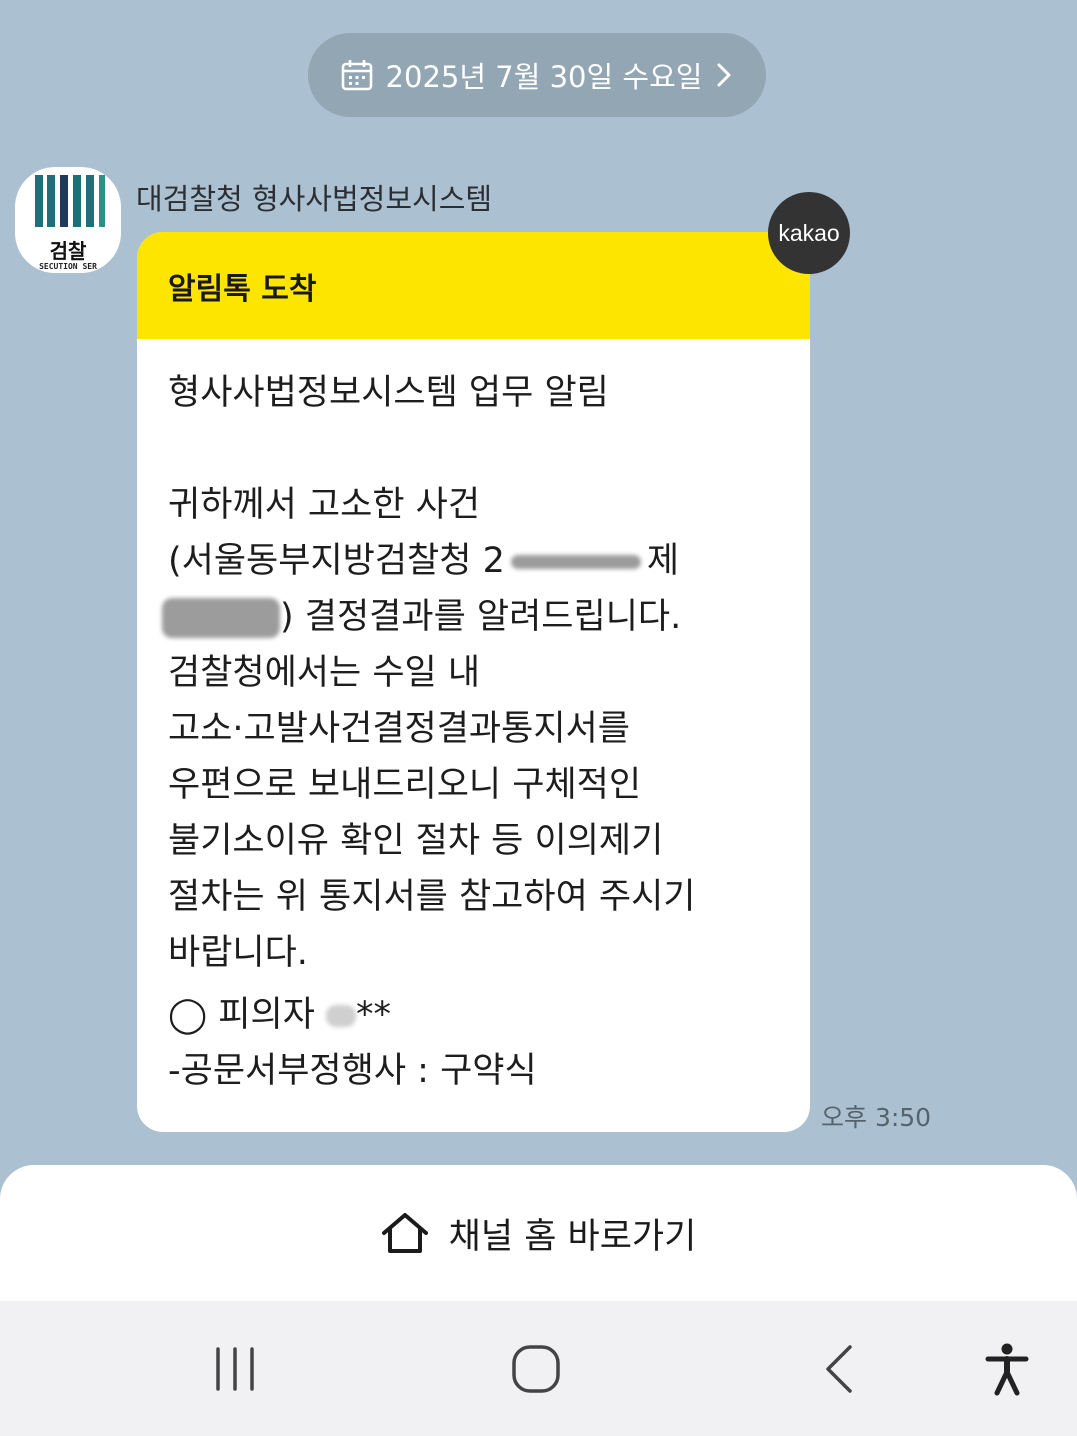  Describe the element at coordinates (388, 393) in the screenshot. I see `message-title: 형사사법정보시스템 업무 알림` at that location.